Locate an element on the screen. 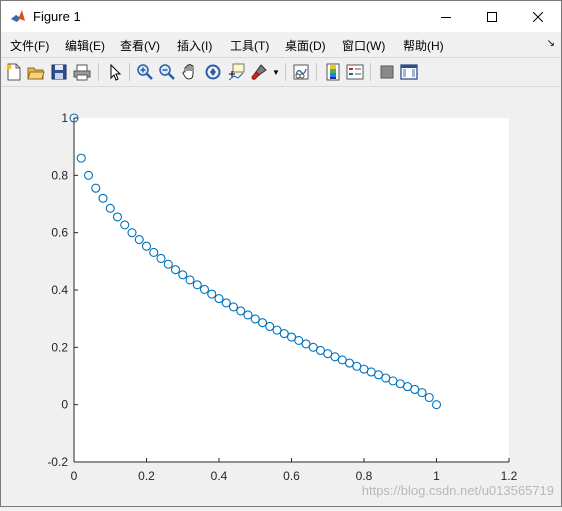 This screenshot has width=562, height=511. x-tick-label: 0 is located at coordinates (74, 476).